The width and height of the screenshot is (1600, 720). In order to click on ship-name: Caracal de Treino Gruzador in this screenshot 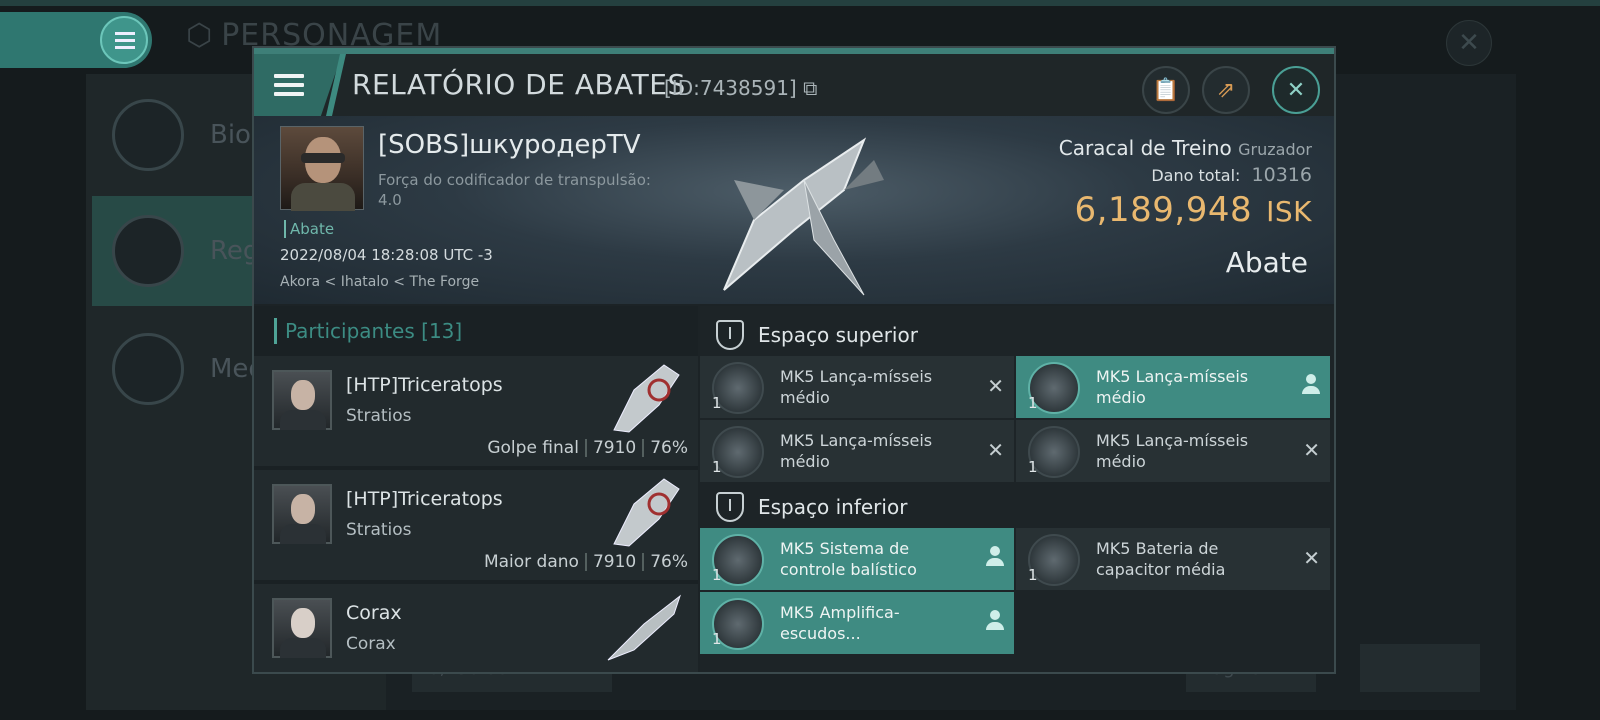, I will do `click(1185, 148)`.